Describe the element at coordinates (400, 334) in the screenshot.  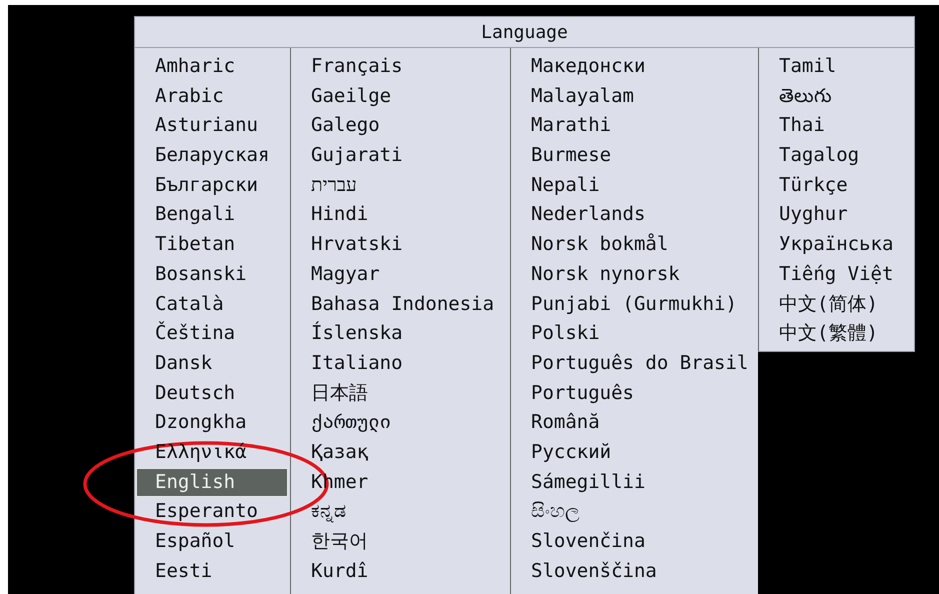
I see `language-item: Íslenska` at that location.